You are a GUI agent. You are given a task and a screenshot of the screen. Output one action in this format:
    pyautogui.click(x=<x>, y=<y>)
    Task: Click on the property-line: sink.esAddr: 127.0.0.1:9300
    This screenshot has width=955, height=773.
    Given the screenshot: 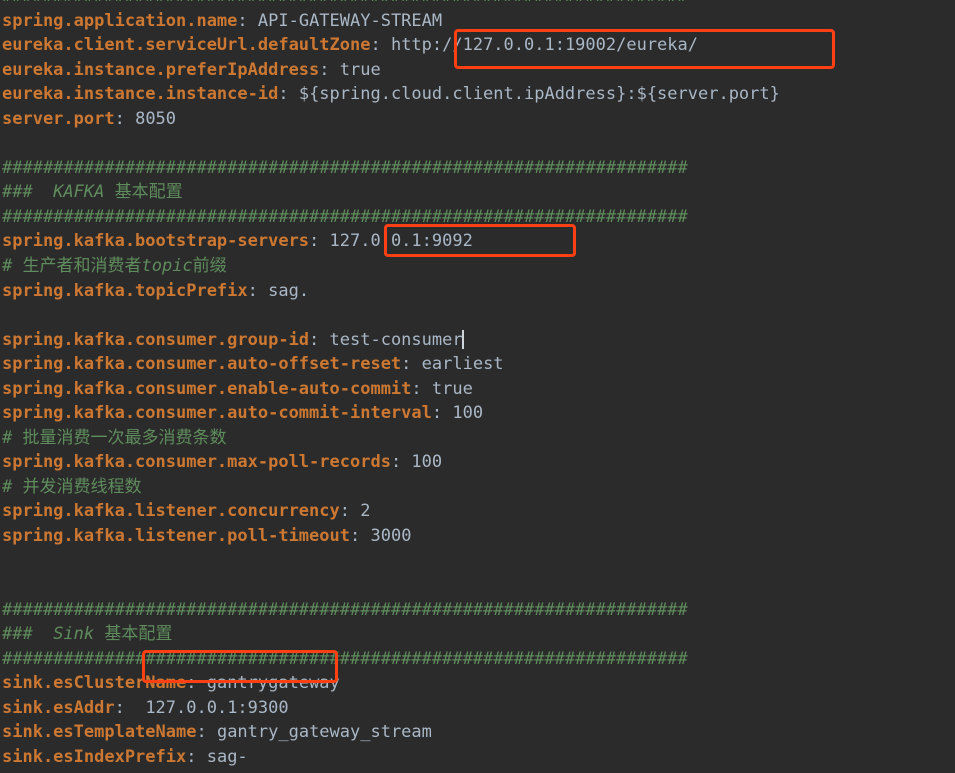 What is the action you would take?
    pyautogui.click(x=391, y=708)
    